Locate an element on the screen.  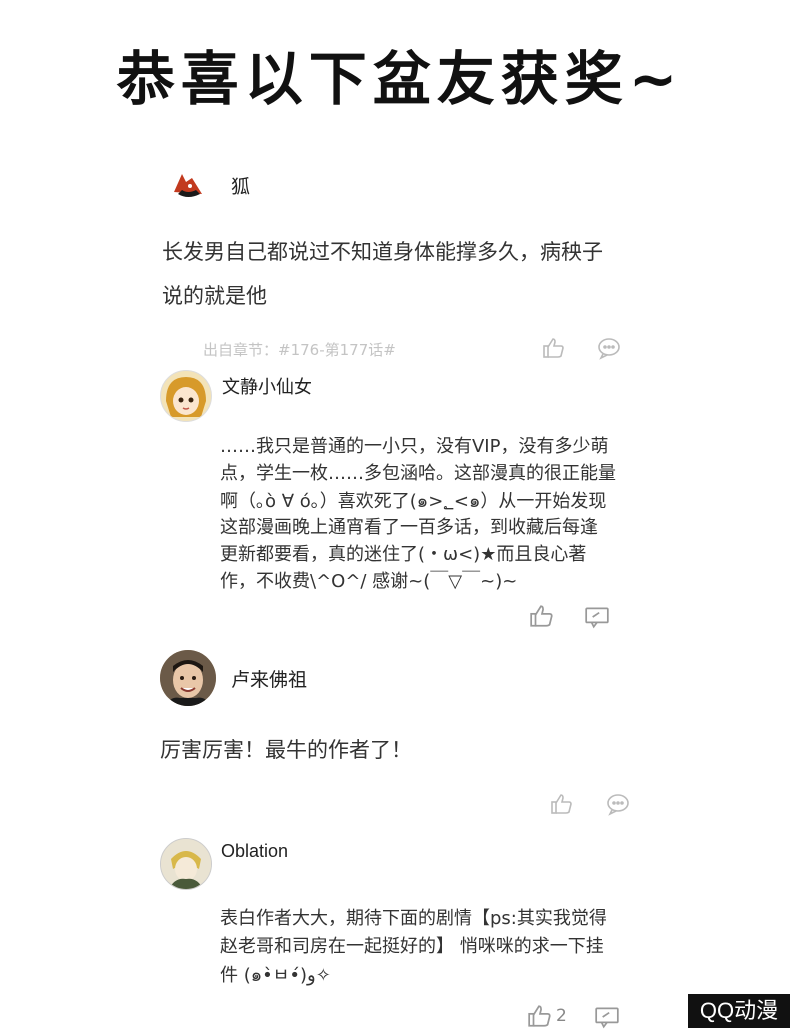
like-count: 2 is located at coordinates (561, 1016).